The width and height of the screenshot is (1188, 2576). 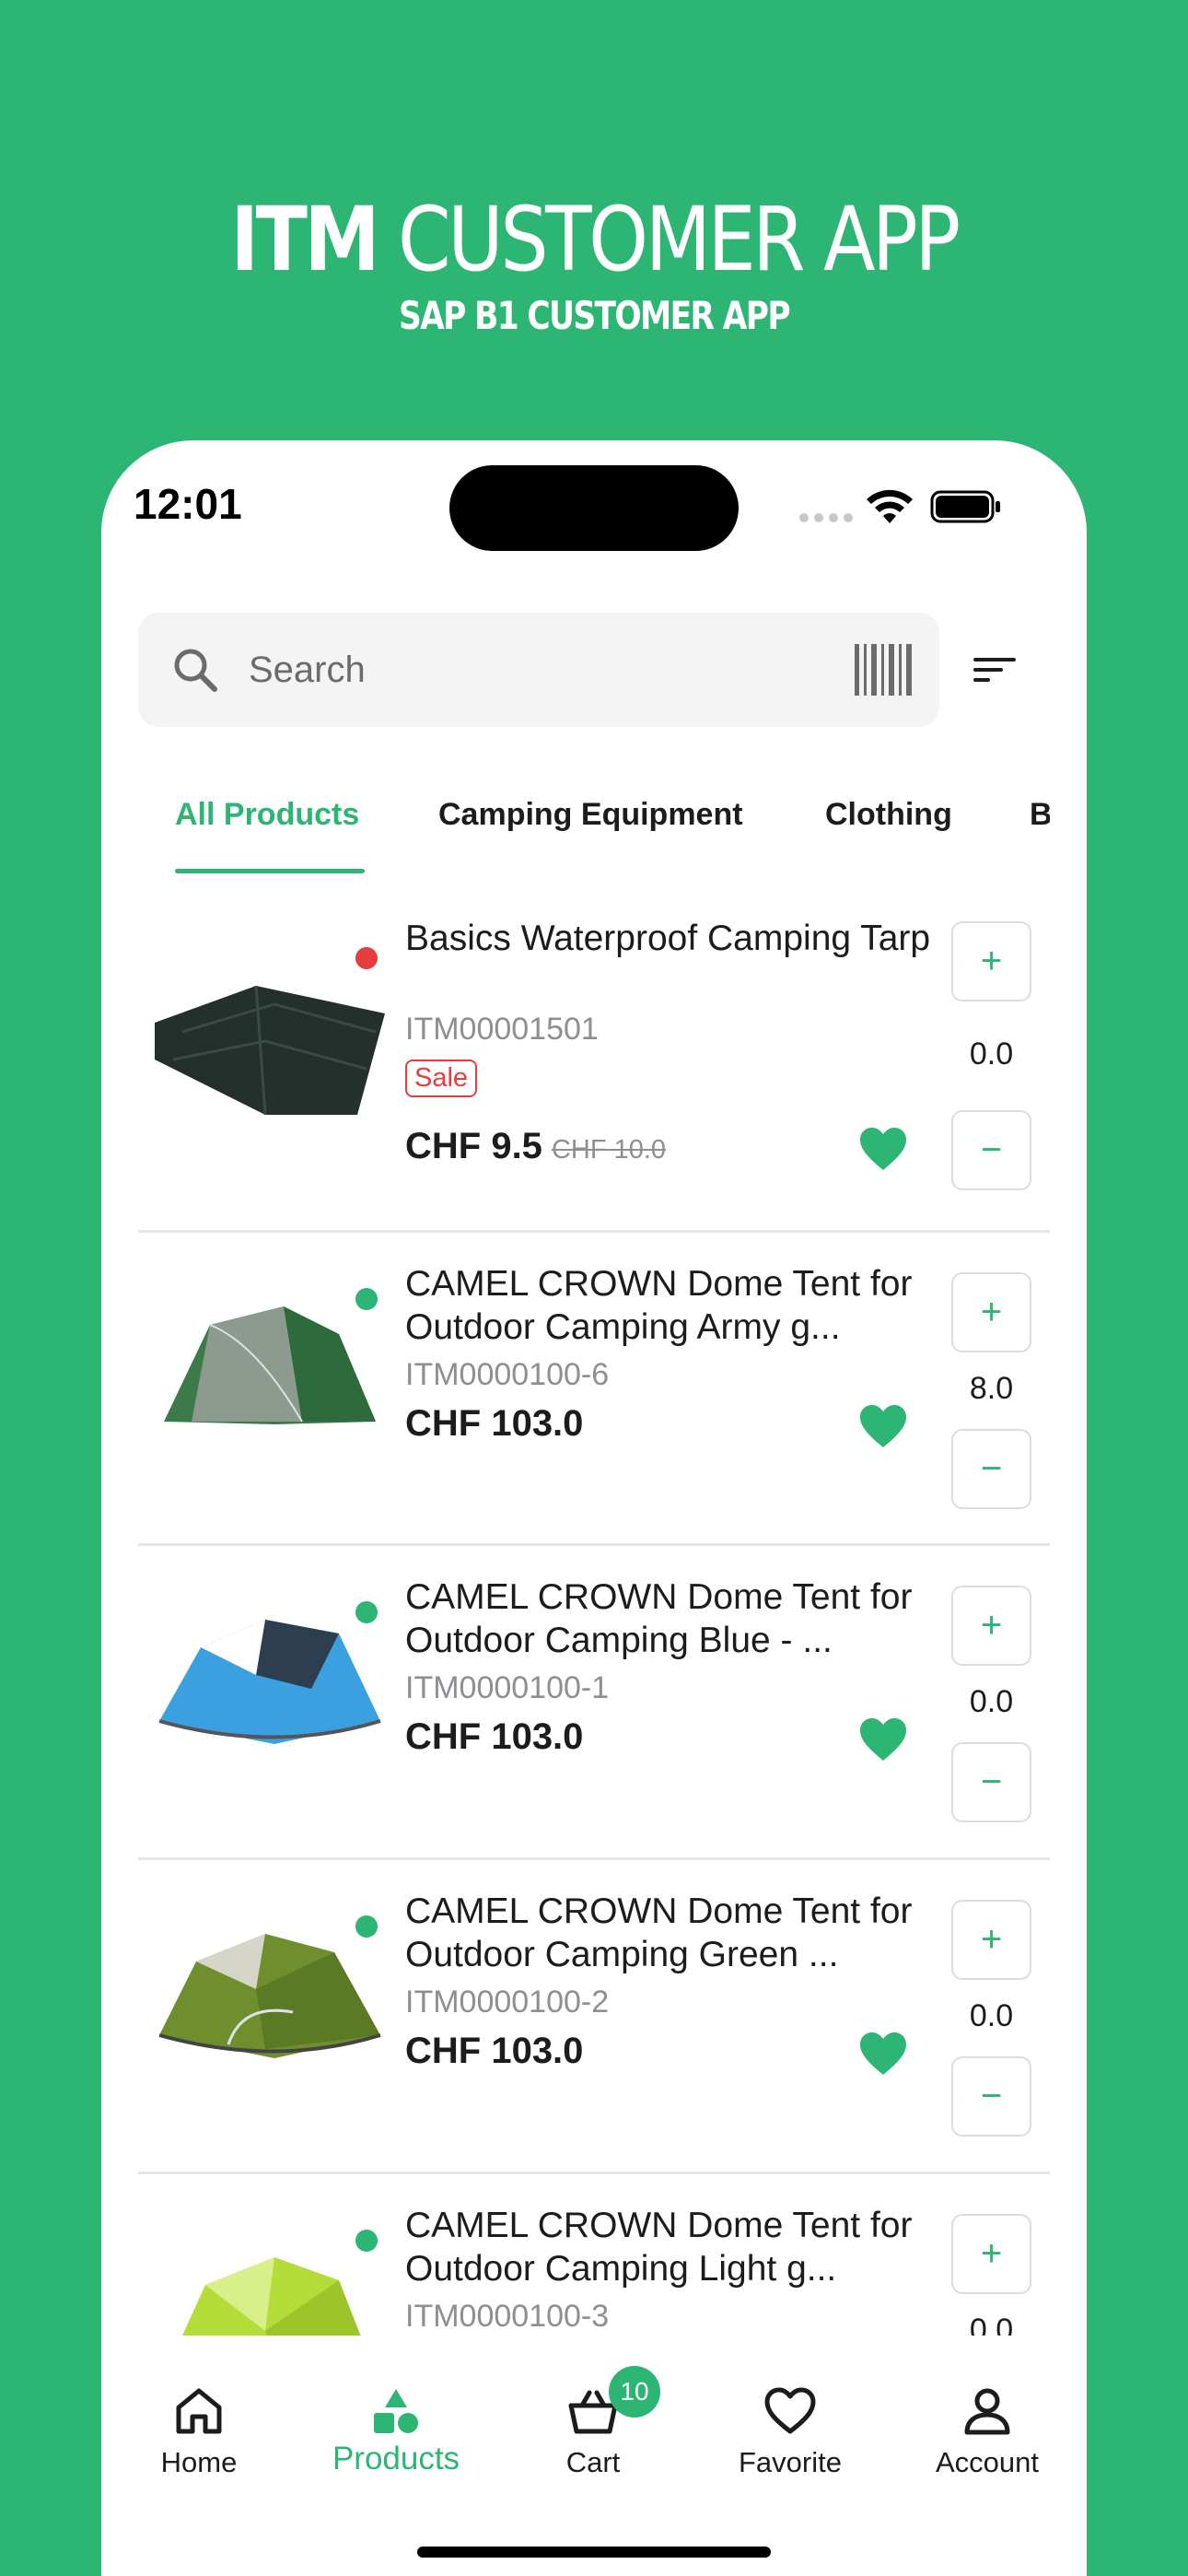 I want to click on product-code: ITM0000100-2, so click(x=507, y=2002).